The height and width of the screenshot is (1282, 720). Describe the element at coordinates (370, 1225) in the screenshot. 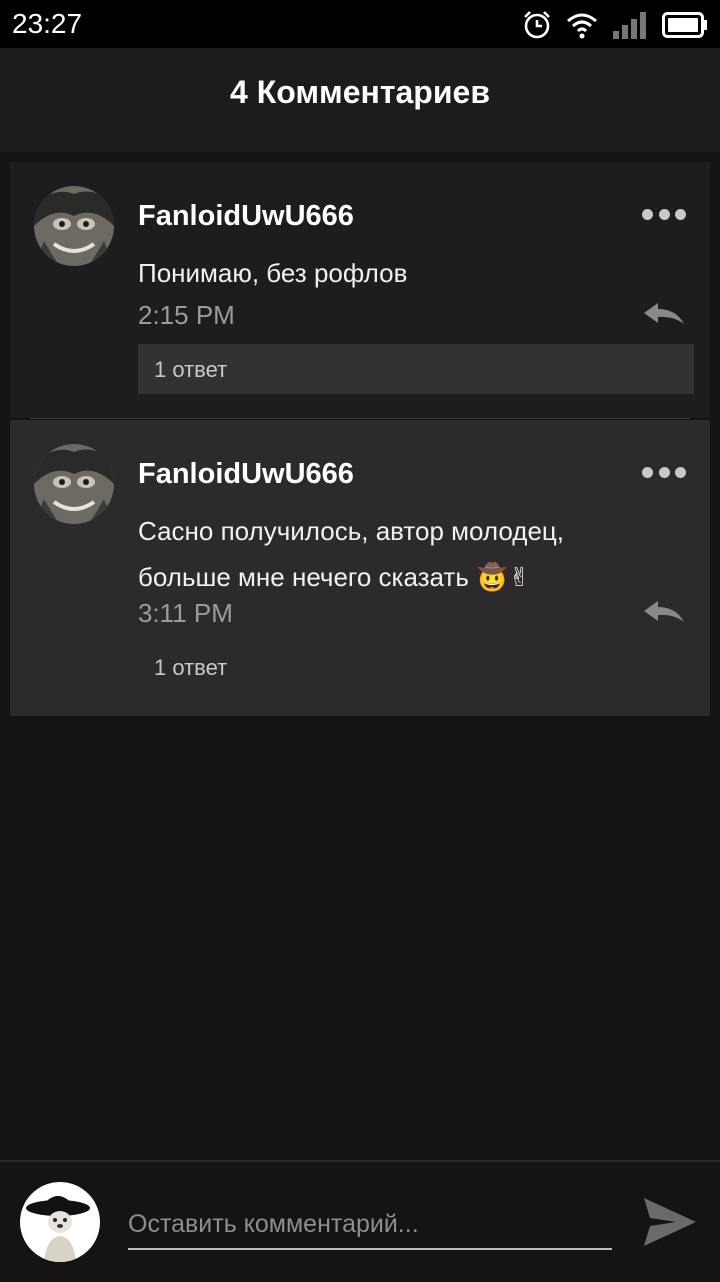

I see `comment-input` at that location.